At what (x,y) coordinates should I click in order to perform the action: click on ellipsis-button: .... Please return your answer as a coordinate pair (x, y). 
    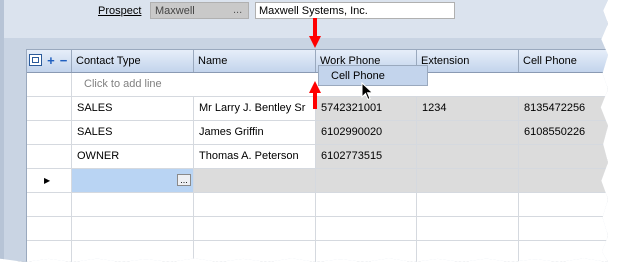
    Looking at the image, I should click on (184, 180).